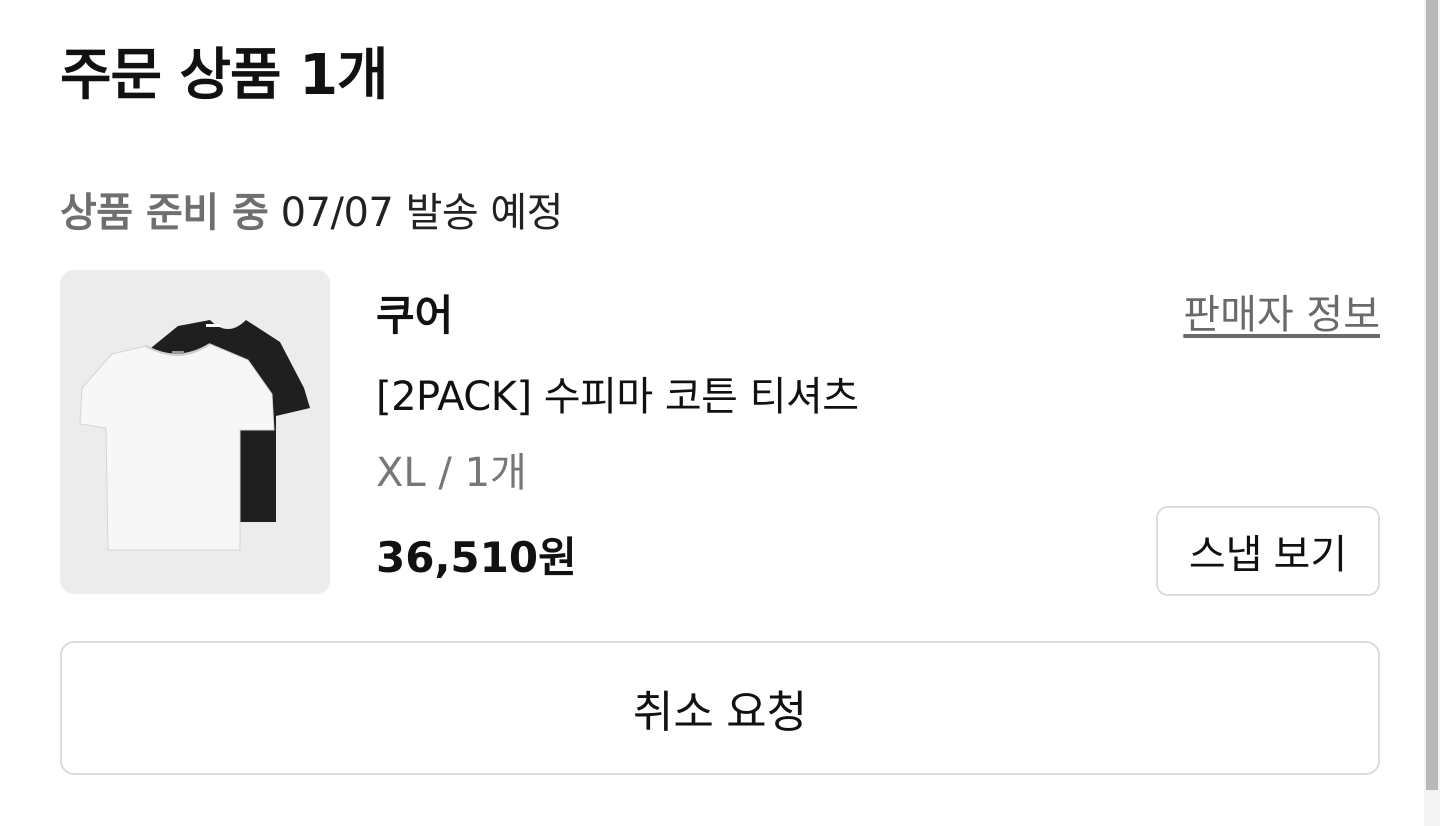 Image resolution: width=1440 pixels, height=826 pixels. Describe the element at coordinates (1268, 551) in the screenshot. I see `snap-view-button: 스냅 보기` at that location.